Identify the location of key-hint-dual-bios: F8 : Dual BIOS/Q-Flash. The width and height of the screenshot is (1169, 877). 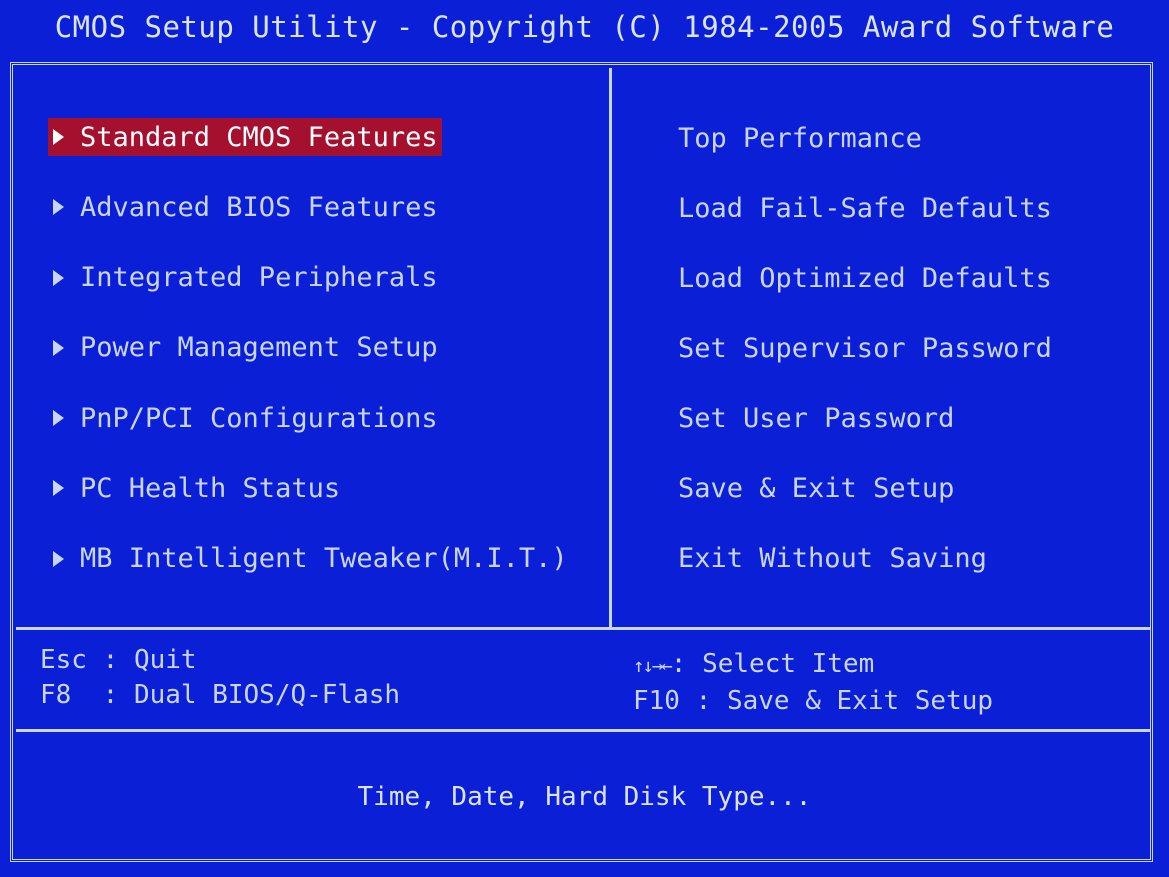
(220, 695).